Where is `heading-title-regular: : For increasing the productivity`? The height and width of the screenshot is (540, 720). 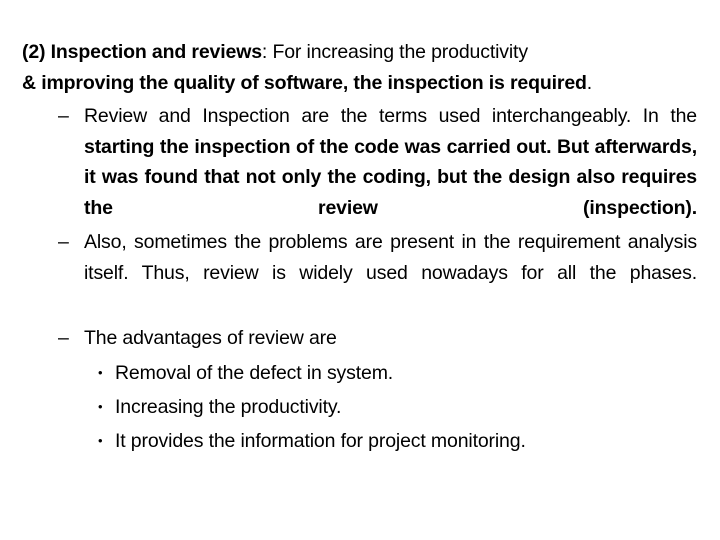 heading-title-regular: : For increasing the productivity is located at coordinates (394, 52).